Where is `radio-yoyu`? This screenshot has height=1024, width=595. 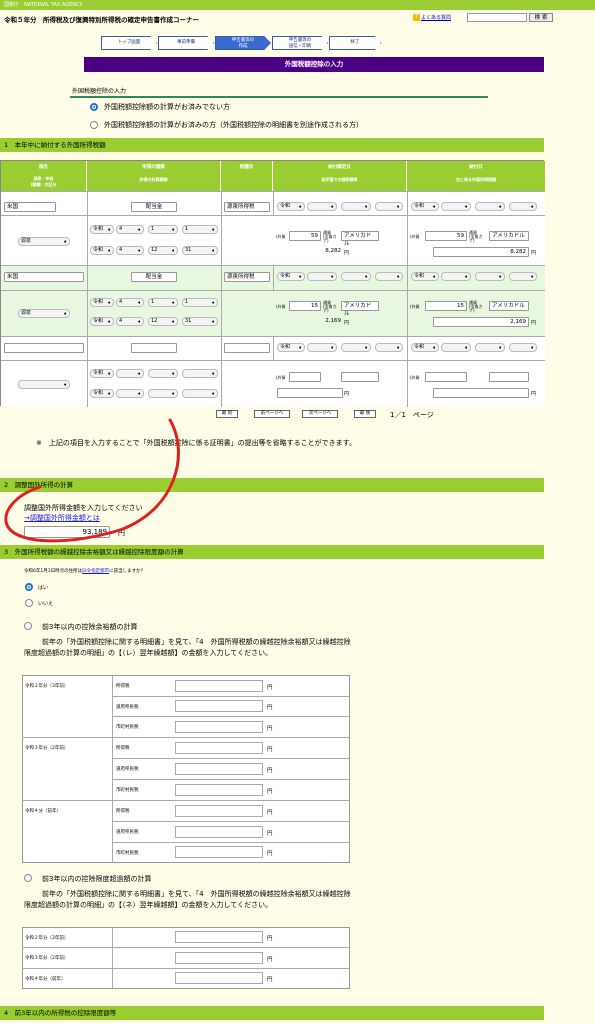
radio-yoyu is located at coordinates (28, 626).